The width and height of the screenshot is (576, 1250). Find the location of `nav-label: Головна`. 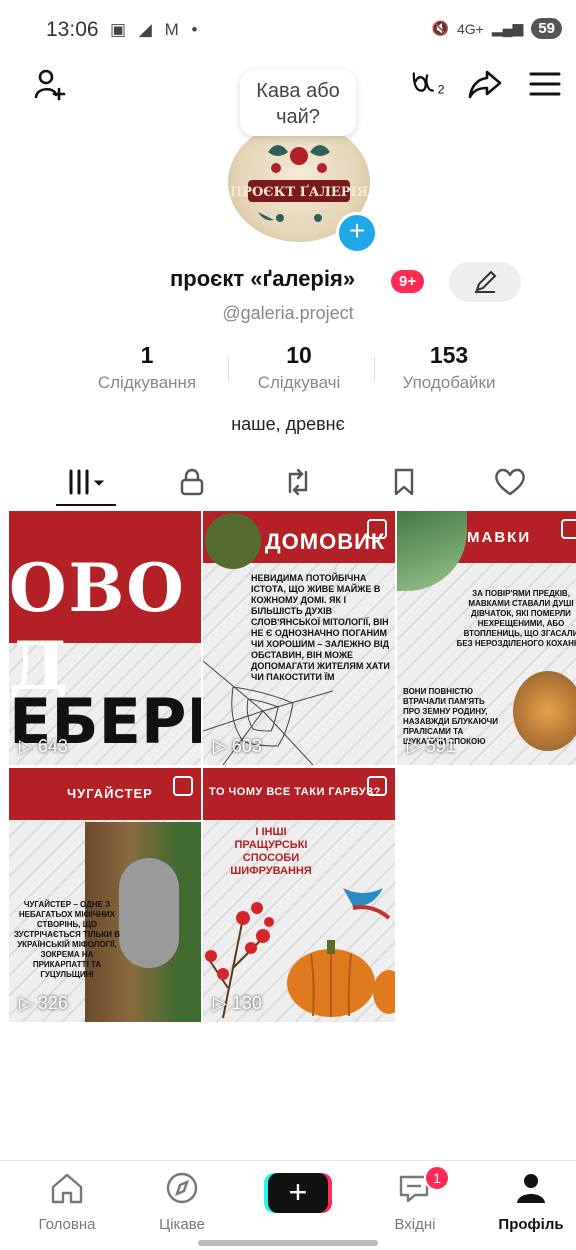

nav-label: Головна is located at coordinates (67, 1224).